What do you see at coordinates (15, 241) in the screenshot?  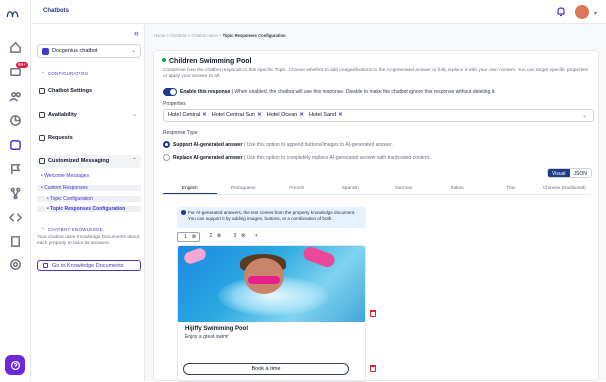 I see `building-icon` at bounding box center [15, 241].